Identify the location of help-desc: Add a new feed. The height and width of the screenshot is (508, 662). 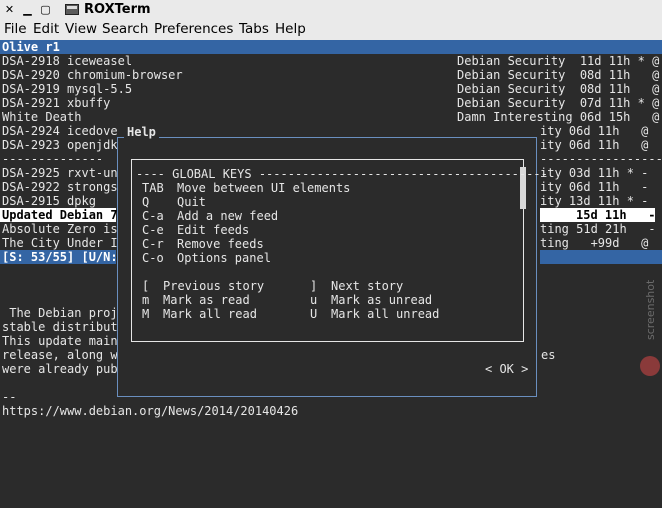
(228, 216).